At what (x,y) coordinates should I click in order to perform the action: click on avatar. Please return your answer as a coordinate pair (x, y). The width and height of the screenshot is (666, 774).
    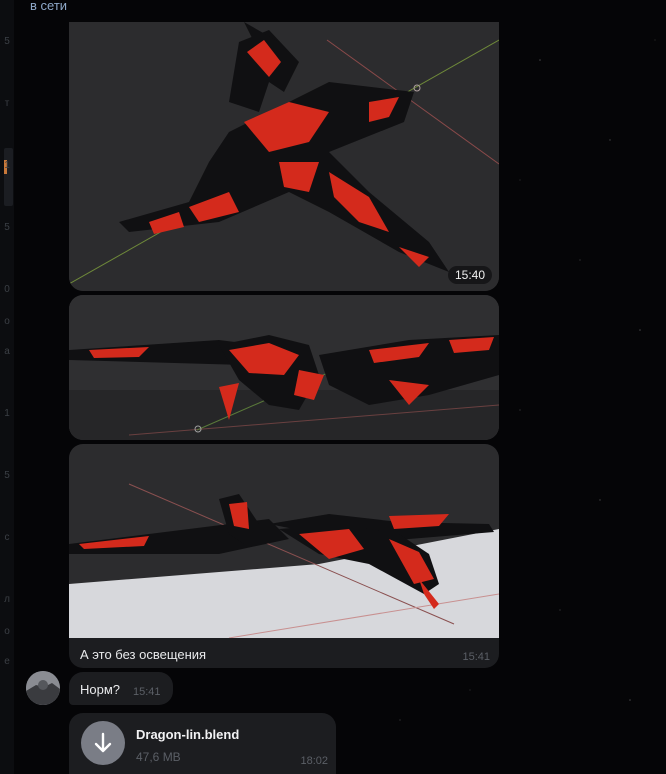
    Looking at the image, I should click on (43, 688).